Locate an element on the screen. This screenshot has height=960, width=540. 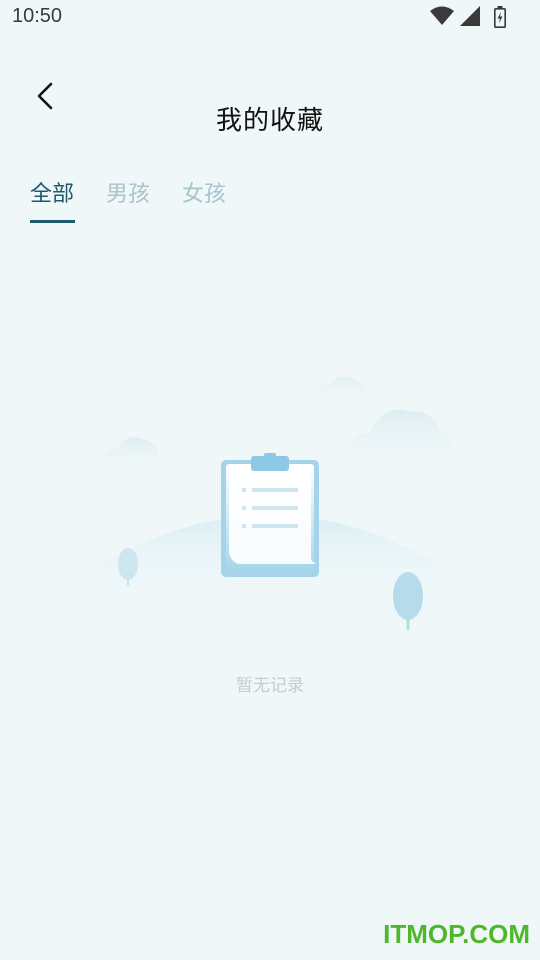
tree-icon is located at coordinates (408, 601).